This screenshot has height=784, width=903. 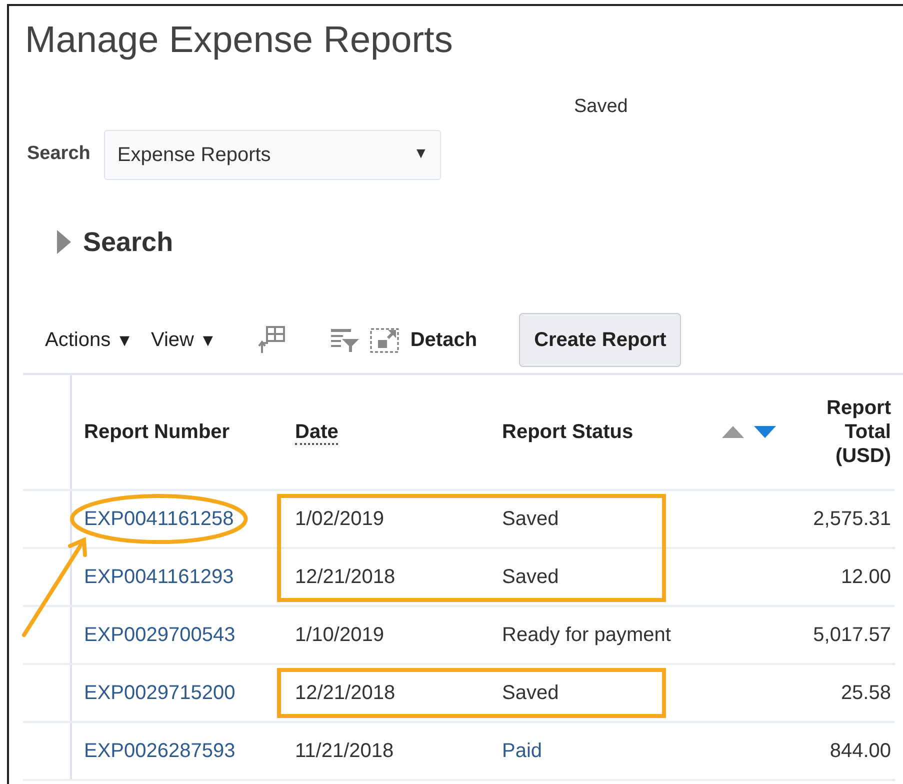 I want to click on detach-icon, so click(x=385, y=340).